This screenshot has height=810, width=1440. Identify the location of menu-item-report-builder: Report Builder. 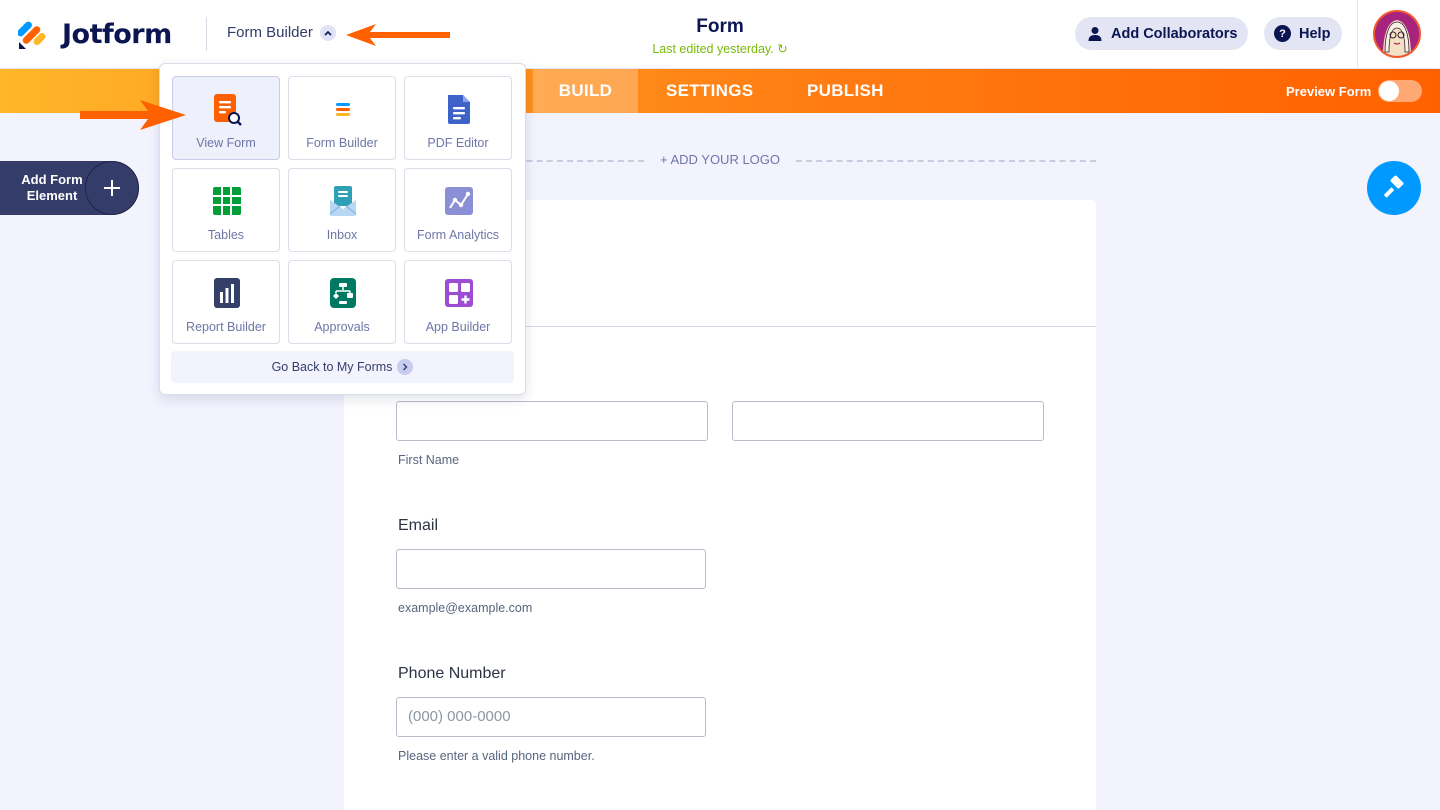
(226, 302).